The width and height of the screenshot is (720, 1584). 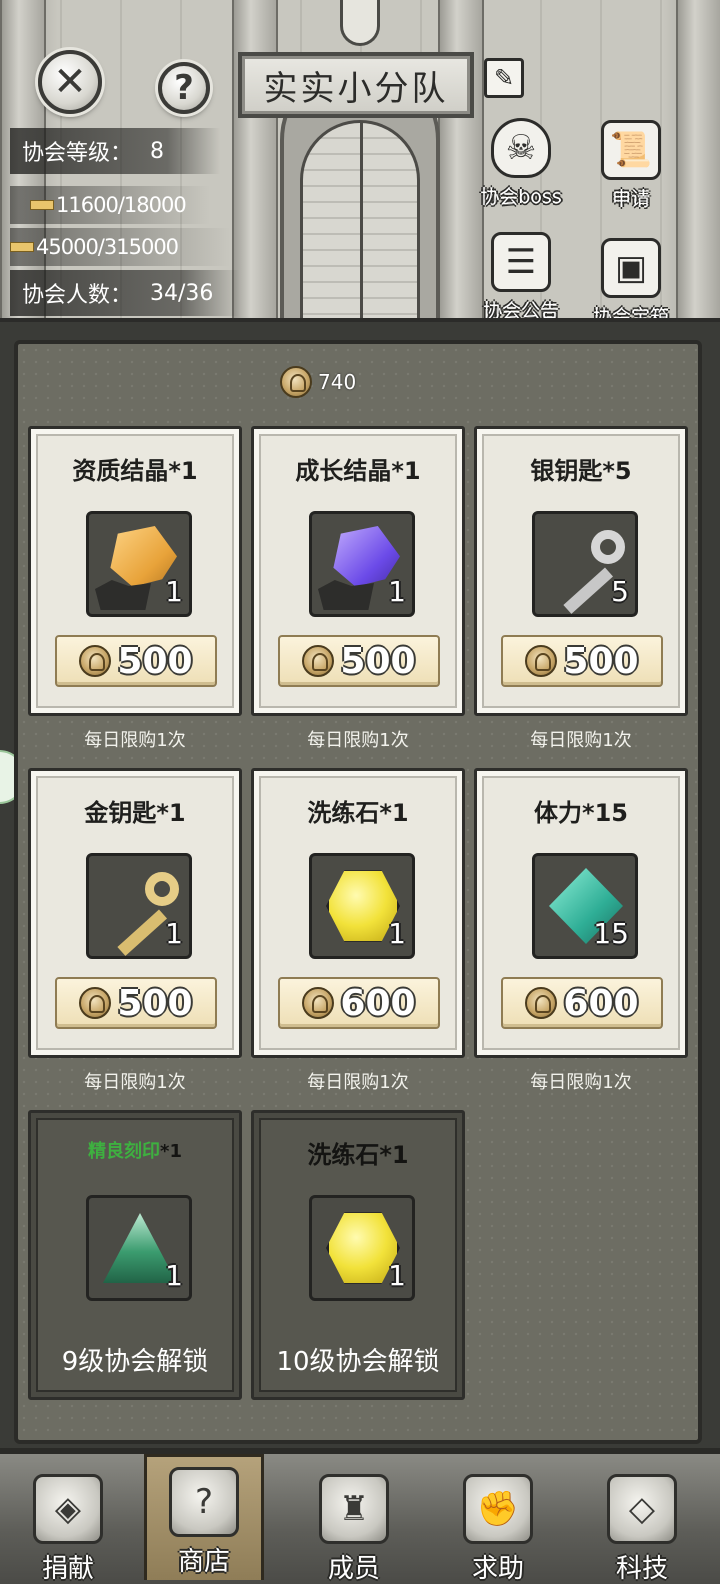 What do you see at coordinates (318, 382) in the screenshot?
I see `coin-balance: 740` at bounding box center [318, 382].